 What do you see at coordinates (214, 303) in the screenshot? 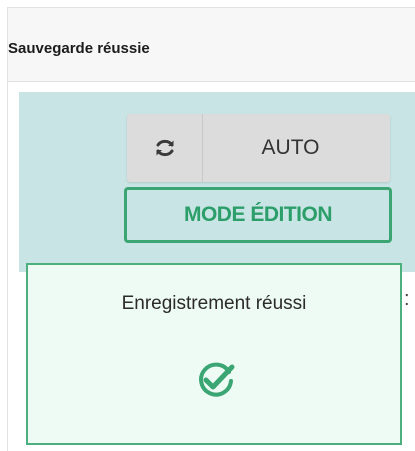
I see `notification-message: Enregistrement réussi` at bounding box center [214, 303].